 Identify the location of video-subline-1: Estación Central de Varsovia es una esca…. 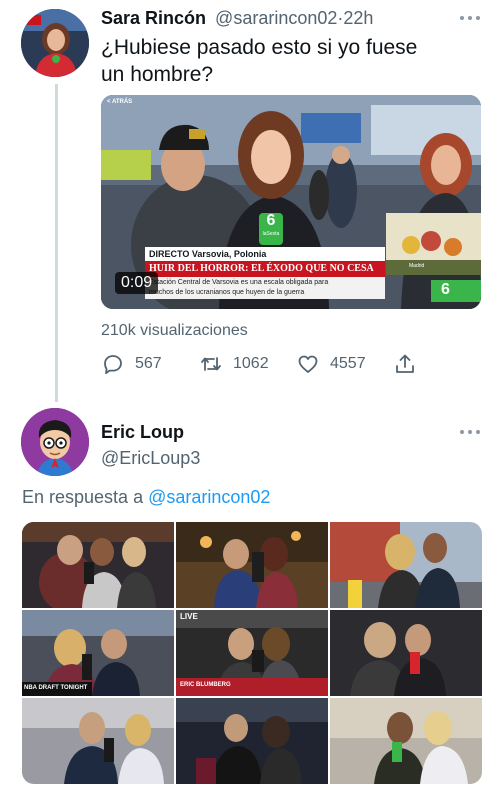
(239, 282).